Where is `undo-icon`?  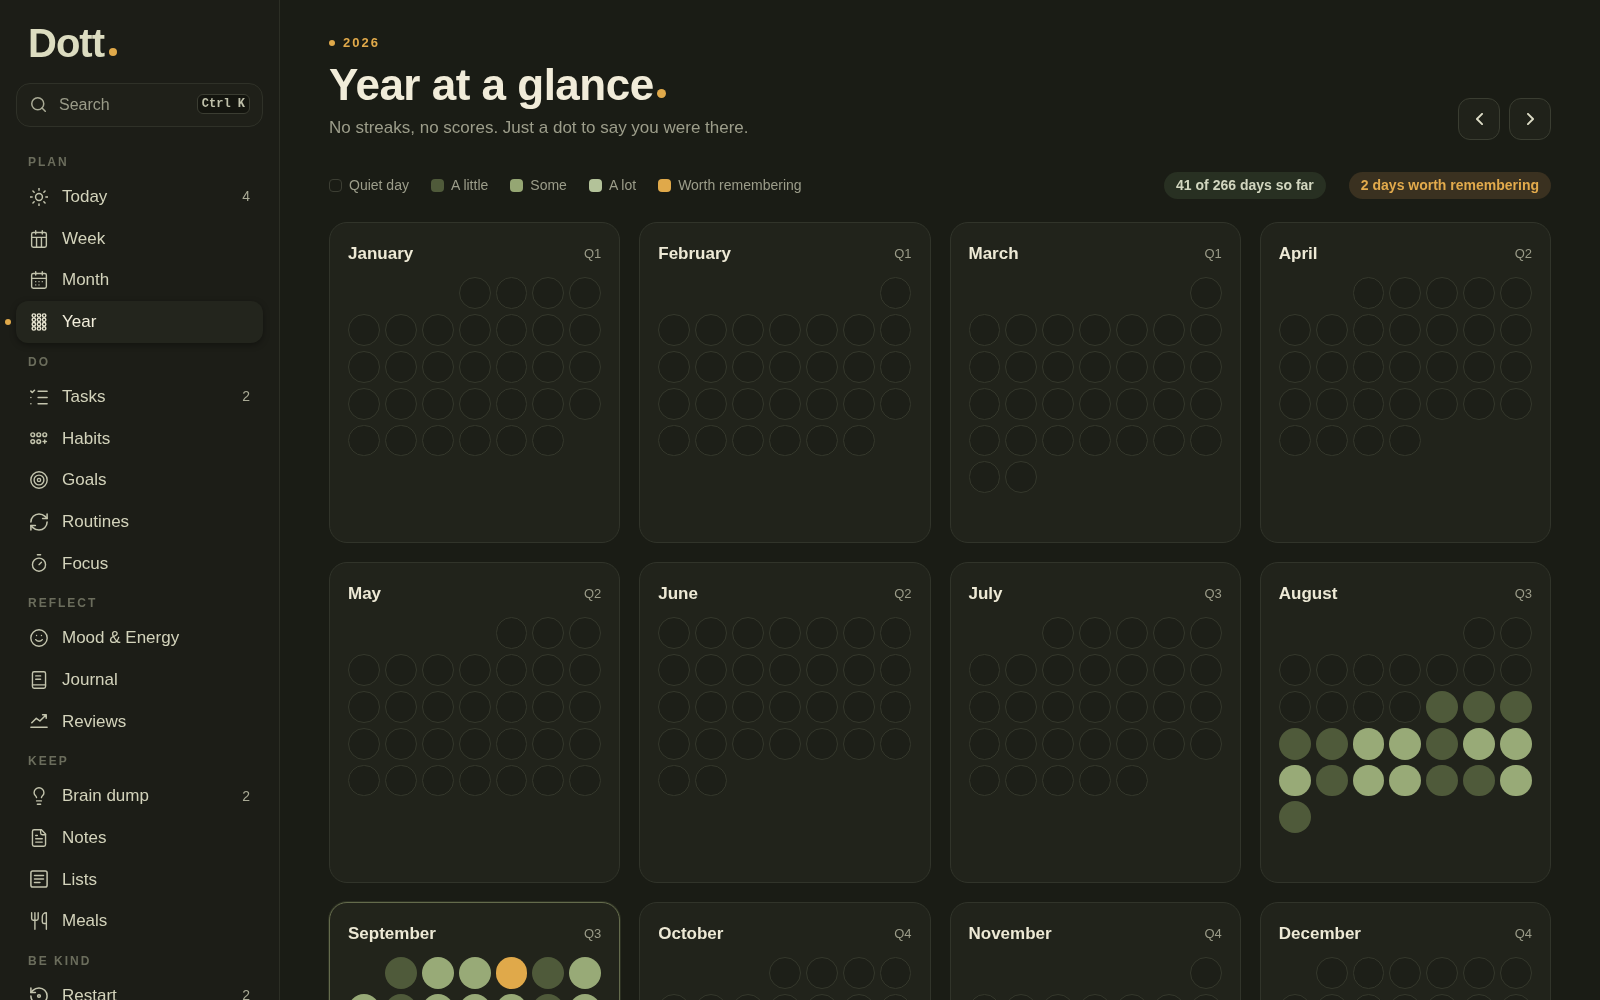
undo-icon is located at coordinates (39, 993).